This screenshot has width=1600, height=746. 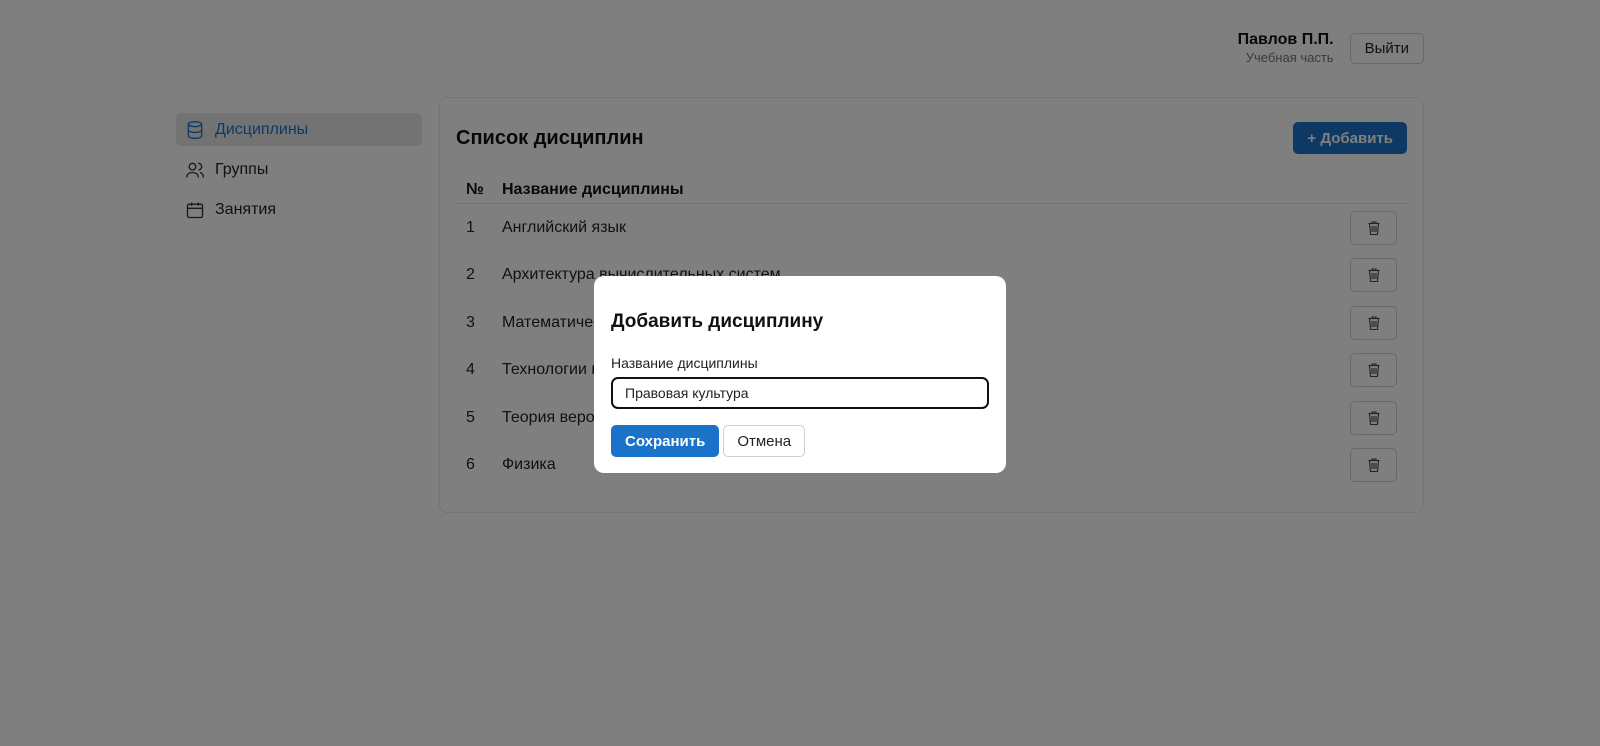 I want to click on modal-title: Добавить дисциплину, so click(x=717, y=321).